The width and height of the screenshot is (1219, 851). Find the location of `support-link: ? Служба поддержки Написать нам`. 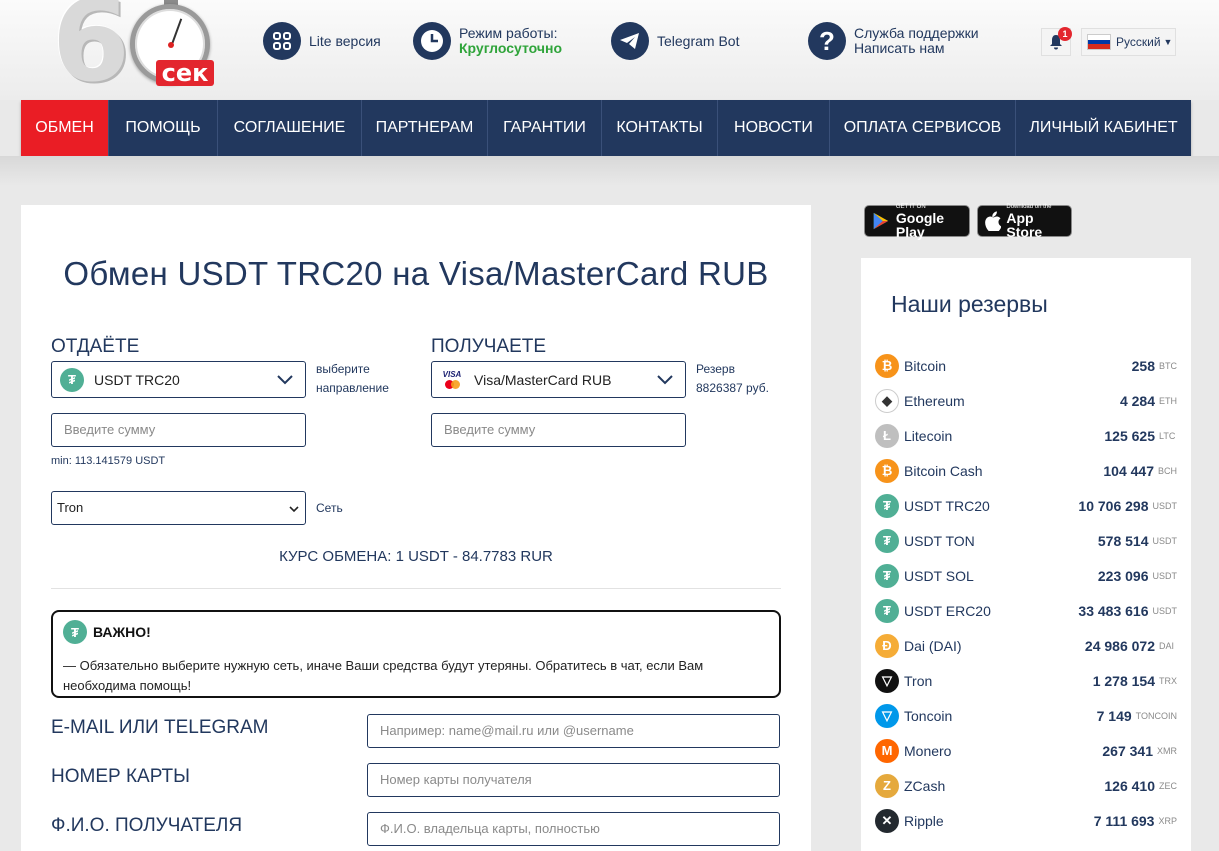

support-link: ? Служба поддержки Написать нам is located at coordinates (893, 41).